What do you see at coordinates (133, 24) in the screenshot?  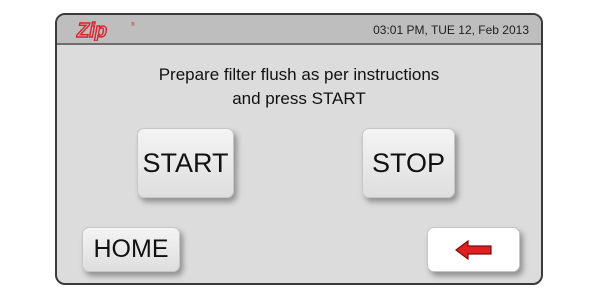 I see `registered-mark: ®` at bounding box center [133, 24].